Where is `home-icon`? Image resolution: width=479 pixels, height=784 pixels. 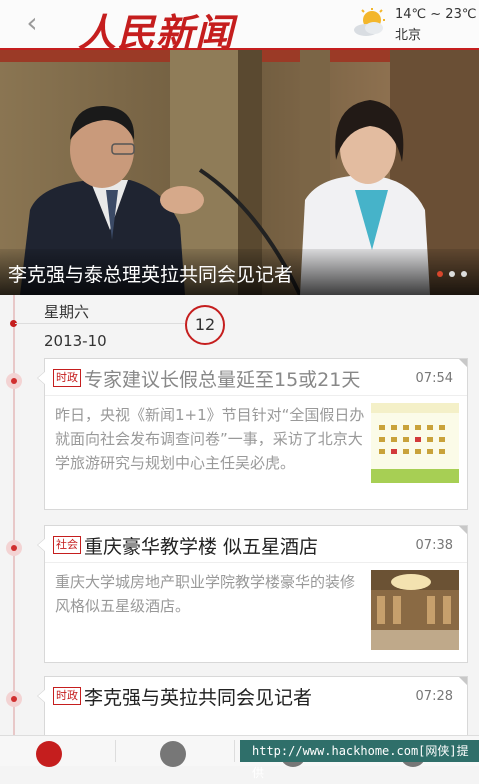
home-icon is located at coordinates (49, 754).